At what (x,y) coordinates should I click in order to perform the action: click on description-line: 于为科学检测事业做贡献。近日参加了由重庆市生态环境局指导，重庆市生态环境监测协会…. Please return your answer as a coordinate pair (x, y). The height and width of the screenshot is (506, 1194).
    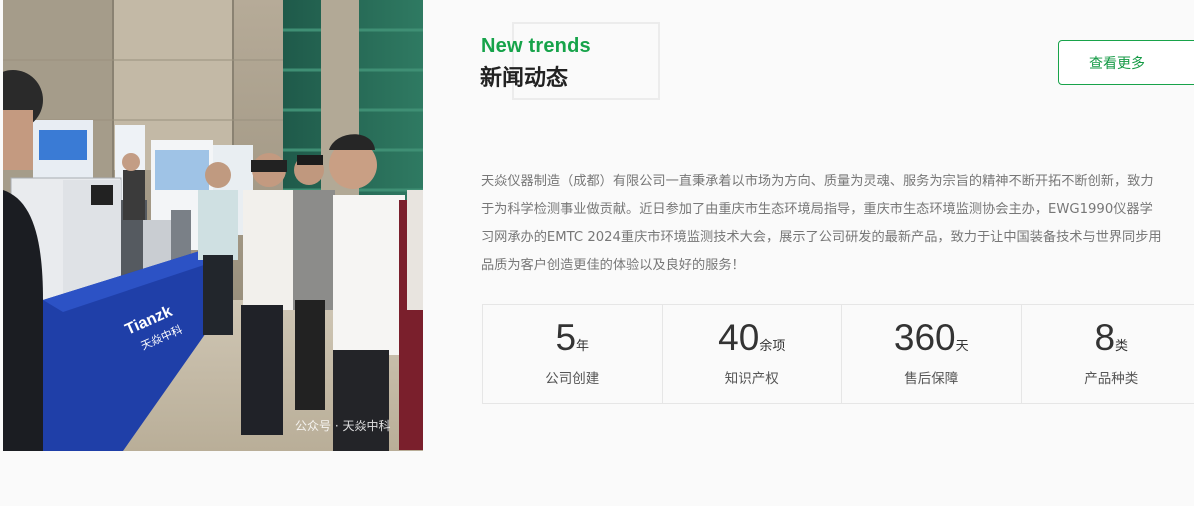
    Looking at the image, I should click on (817, 209).